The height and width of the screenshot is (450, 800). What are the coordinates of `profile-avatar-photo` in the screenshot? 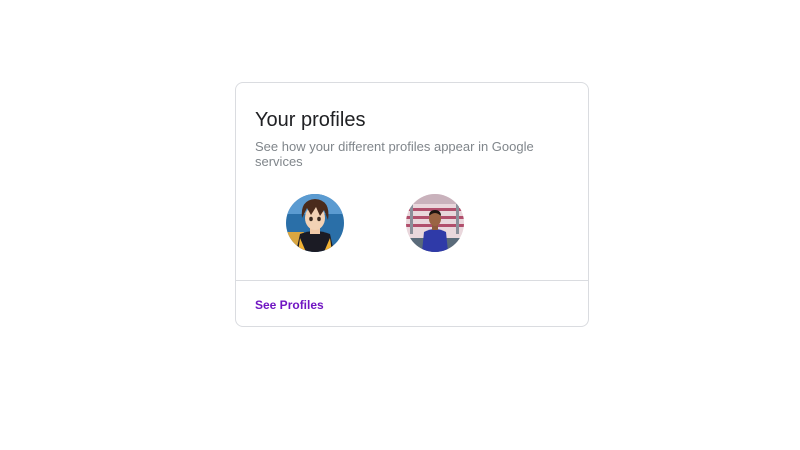 It's located at (435, 223).